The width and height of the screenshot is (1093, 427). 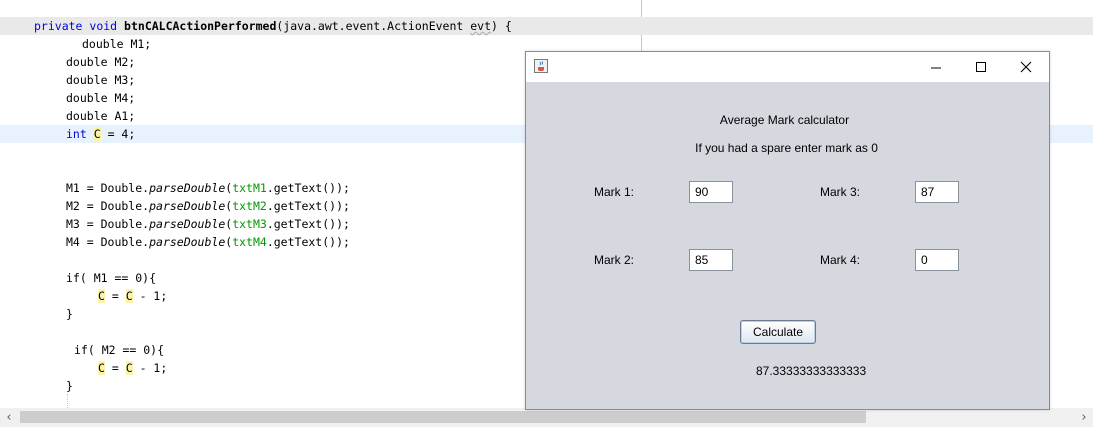 What do you see at coordinates (937, 192) in the screenshot?
I see `mark3-field` at bounding box center [937, 192].